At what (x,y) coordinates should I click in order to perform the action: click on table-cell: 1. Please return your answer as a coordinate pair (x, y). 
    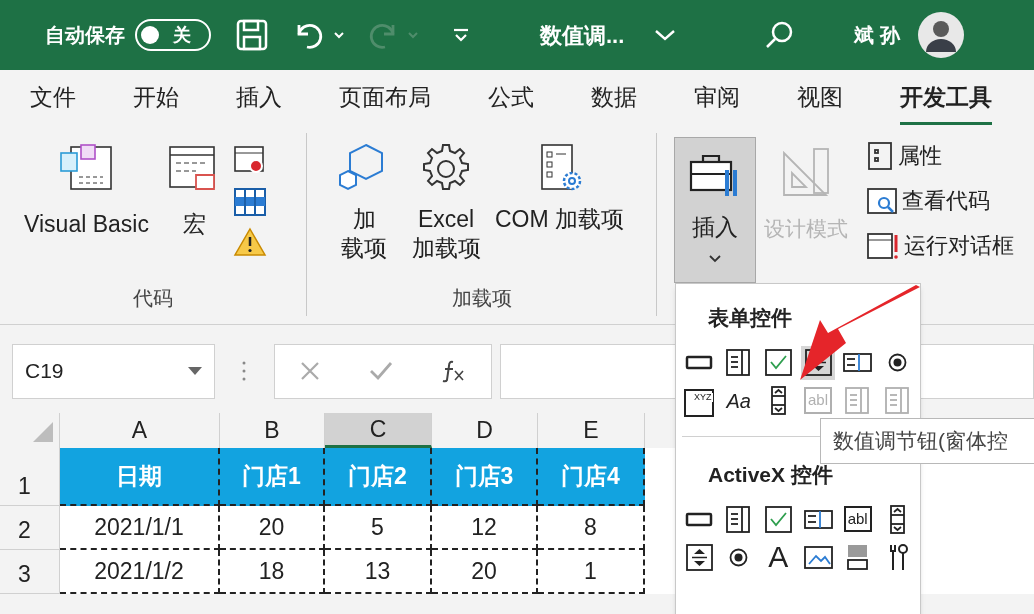
    Looking at the image, I should click on (591, 572).